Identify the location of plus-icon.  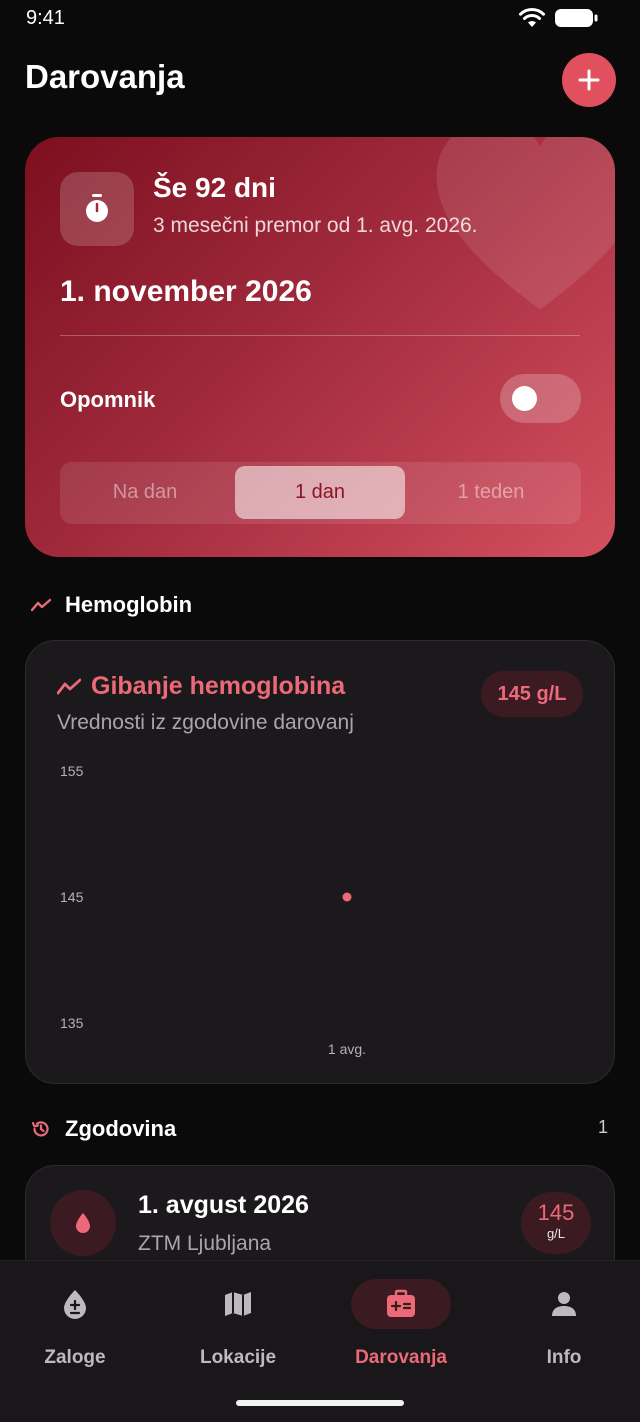
(589, 80).